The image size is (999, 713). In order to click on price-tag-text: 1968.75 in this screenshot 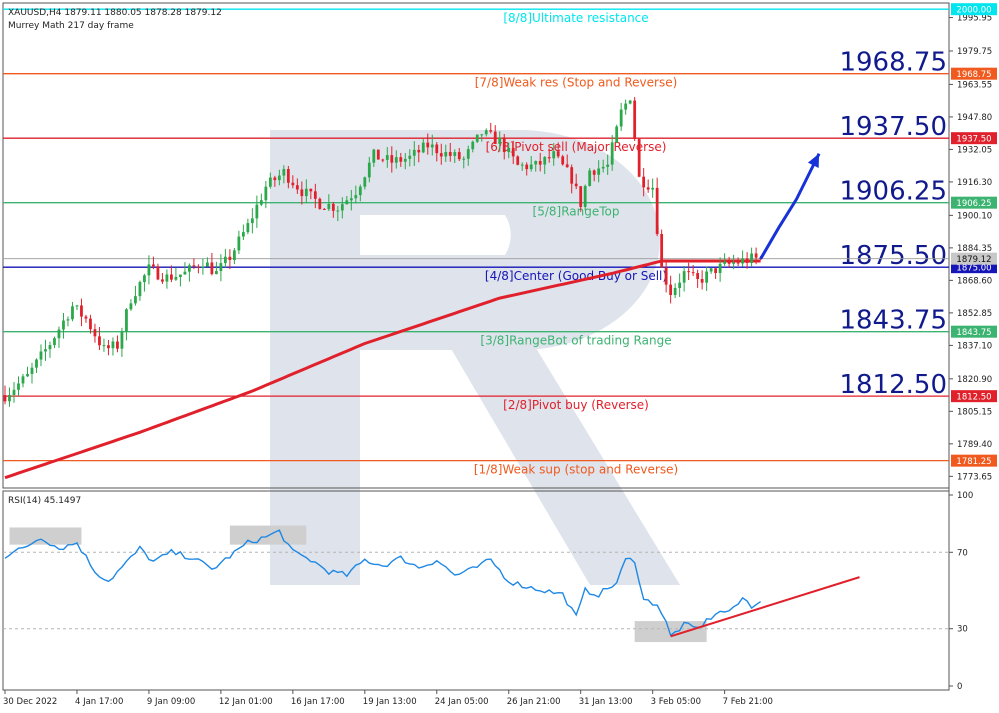, I will do `click(973, 75)`.